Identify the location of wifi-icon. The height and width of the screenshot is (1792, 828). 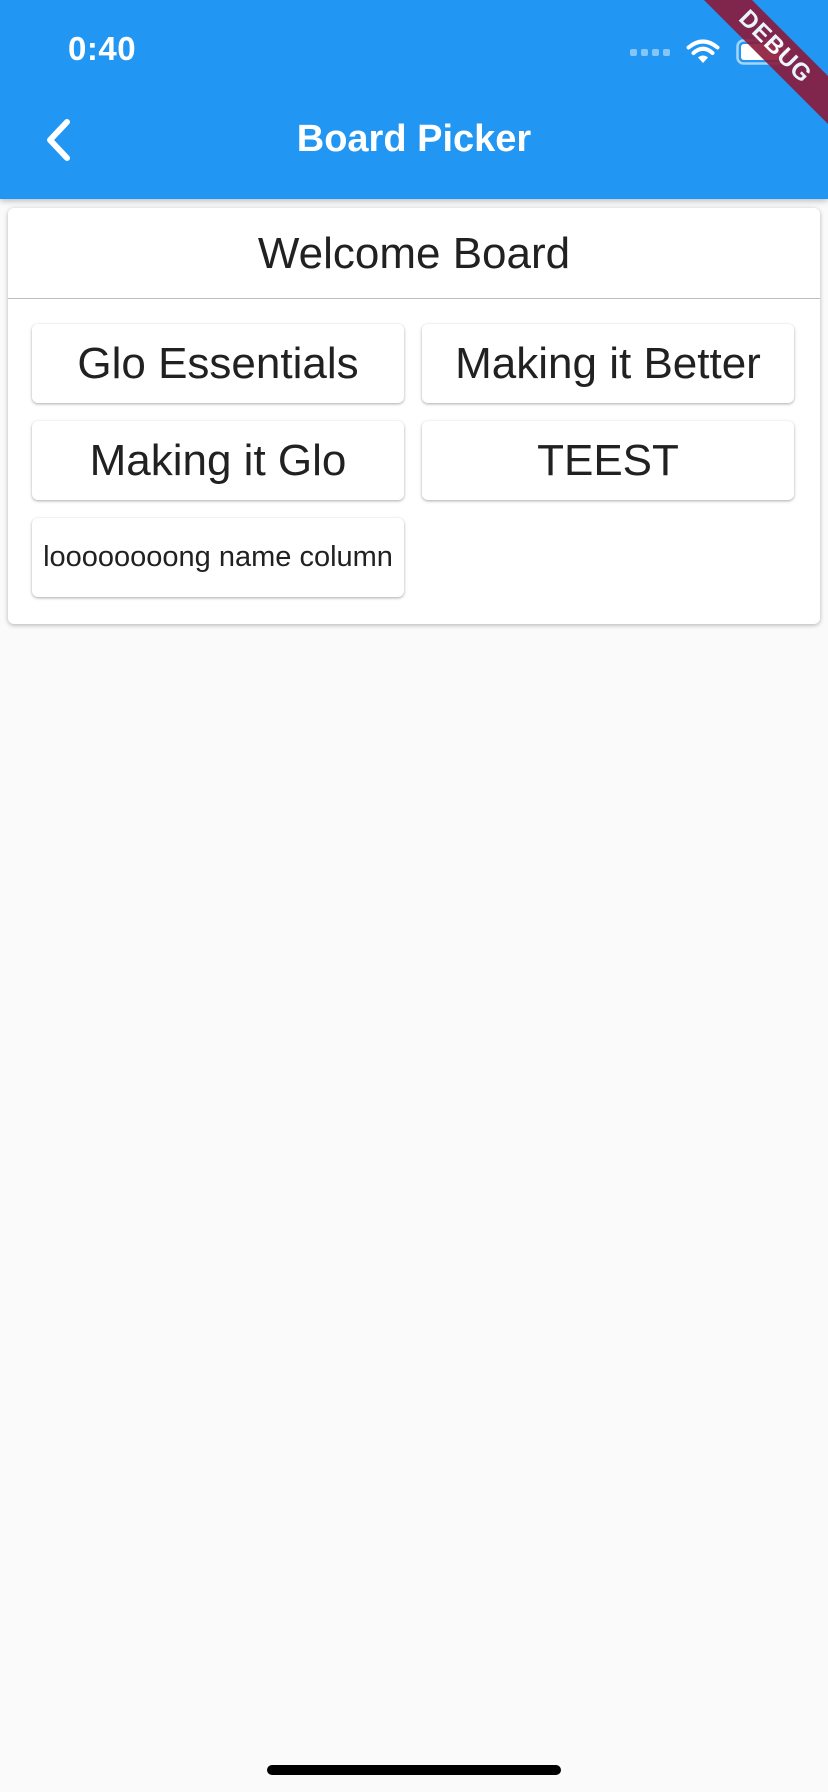
(703, 51).